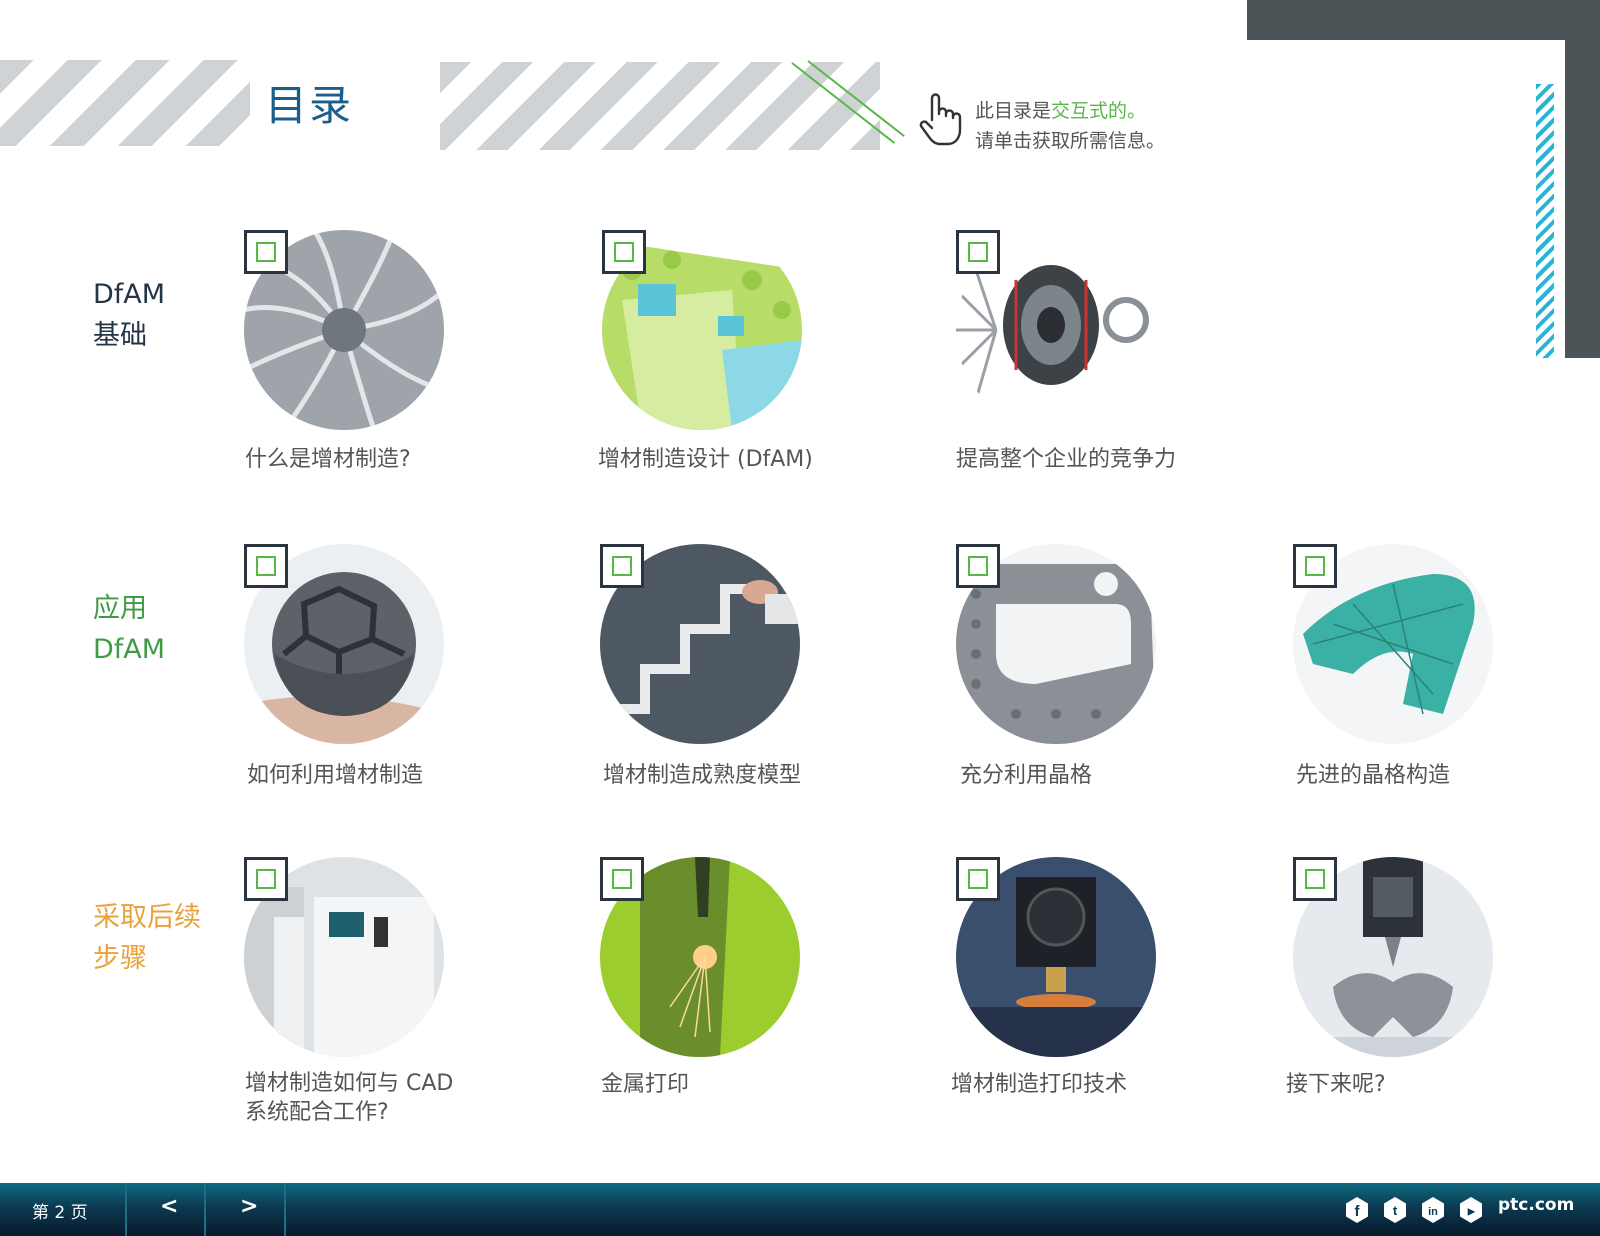 The image size is (1600, 1236). Describe the element at coordinates (309, 105) in the screenshot. I see `page-title: 目录` at that location.